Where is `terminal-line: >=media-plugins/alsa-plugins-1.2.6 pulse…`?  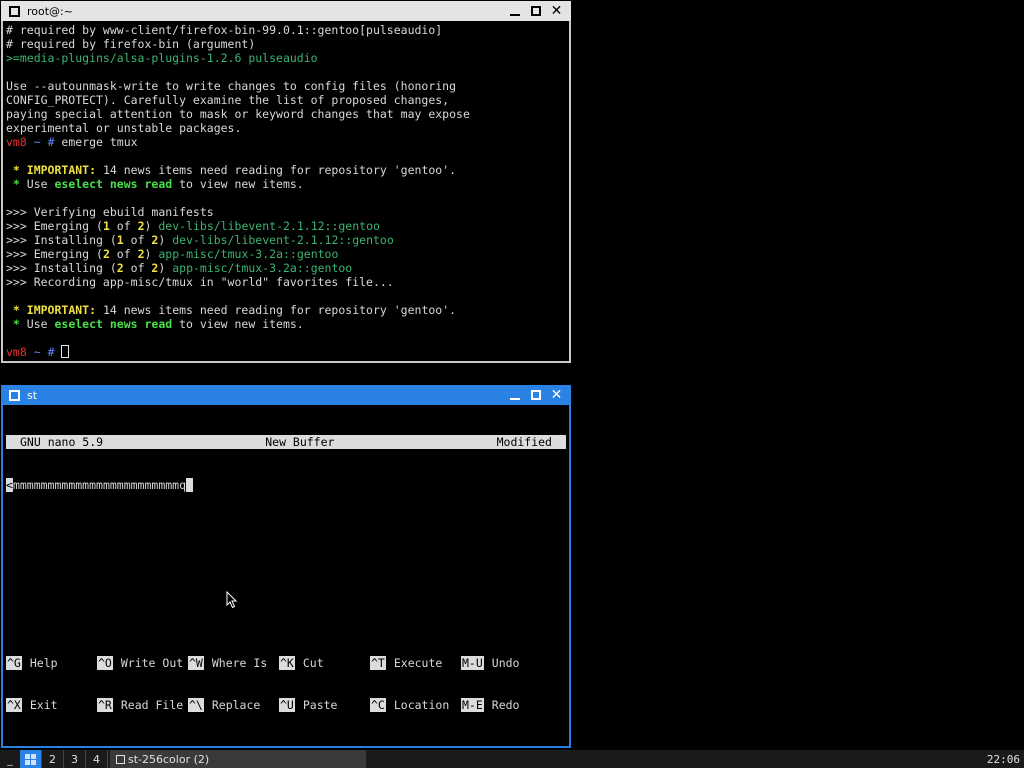
terminal-line: >=media-plugins/alsa-plugins-1.2.6 pulse… is located at coordinates (287, 58).